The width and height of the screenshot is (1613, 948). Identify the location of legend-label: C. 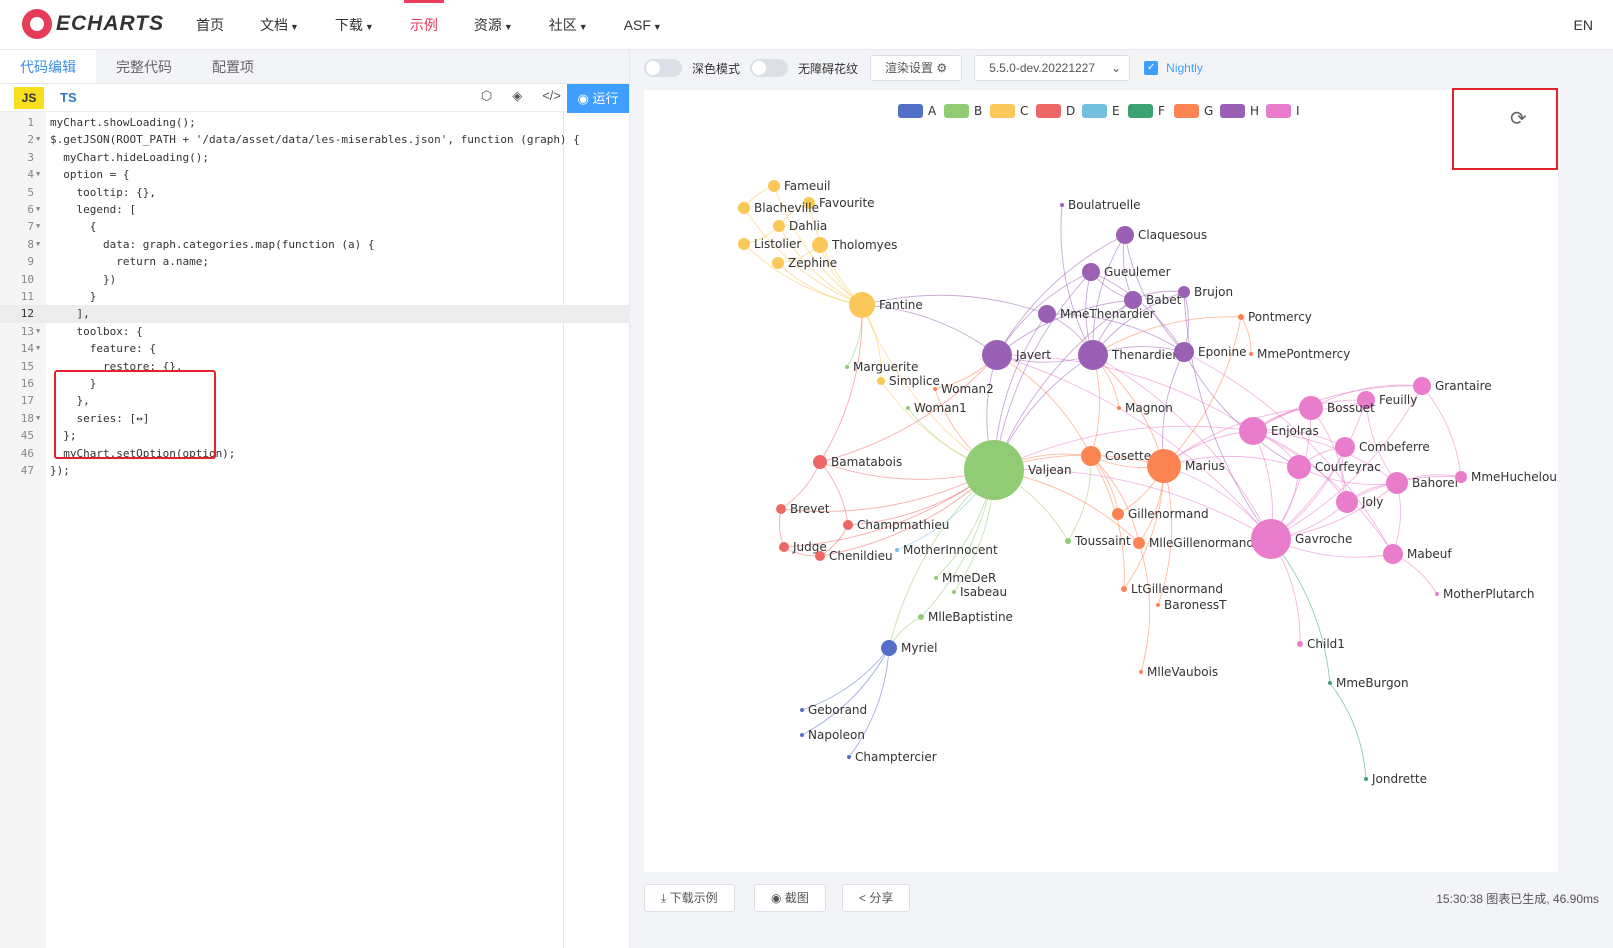
(1024, 111).